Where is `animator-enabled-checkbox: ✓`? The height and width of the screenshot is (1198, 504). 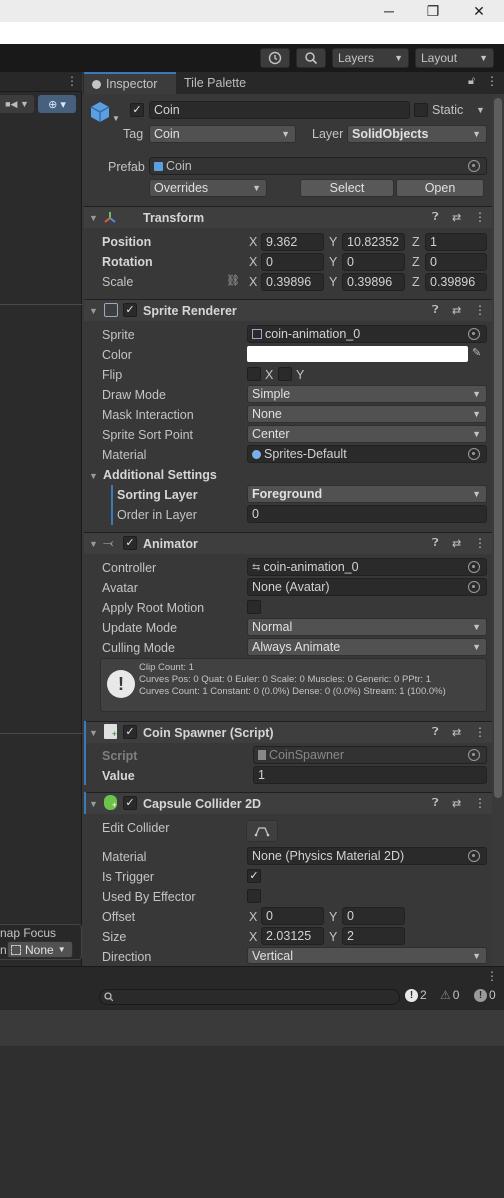 animator-enabled-checkbox: ✓ is located at coordinates (130, 543).